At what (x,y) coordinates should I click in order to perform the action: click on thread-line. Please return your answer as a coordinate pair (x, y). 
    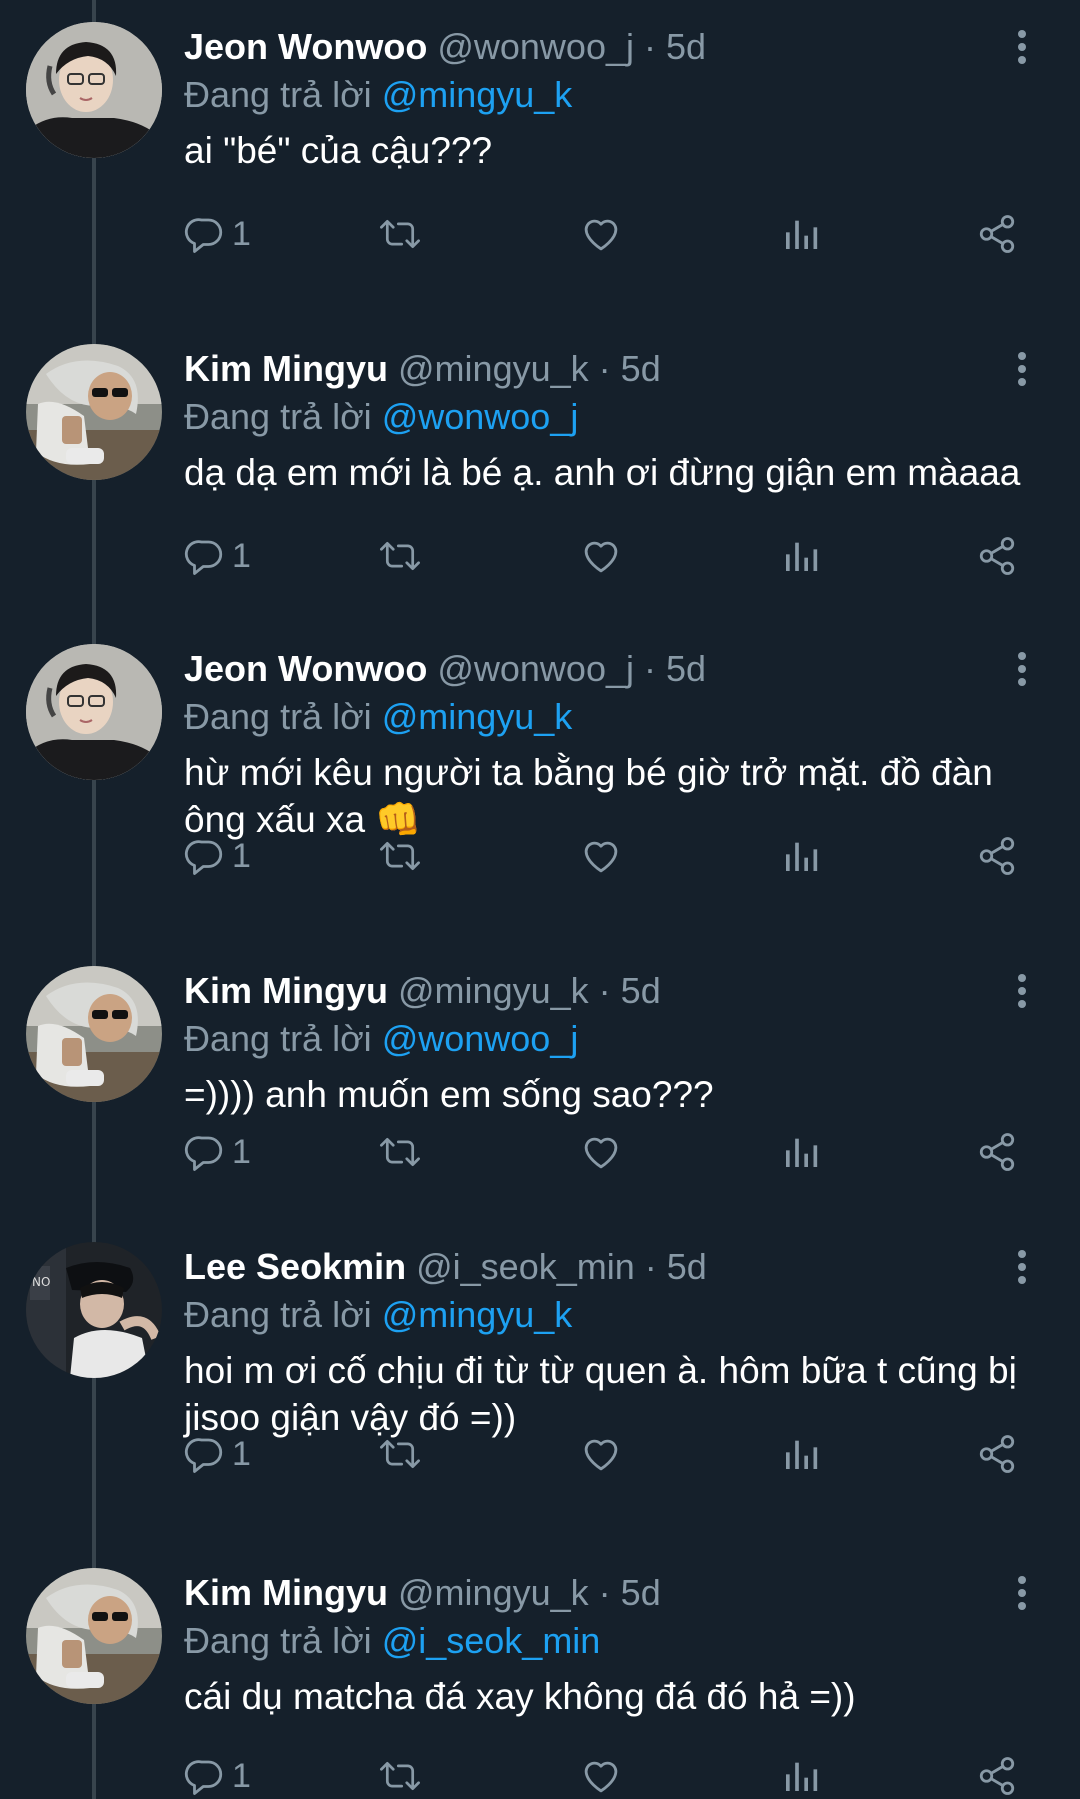
    Looking at the image, I should click on (94, 899).